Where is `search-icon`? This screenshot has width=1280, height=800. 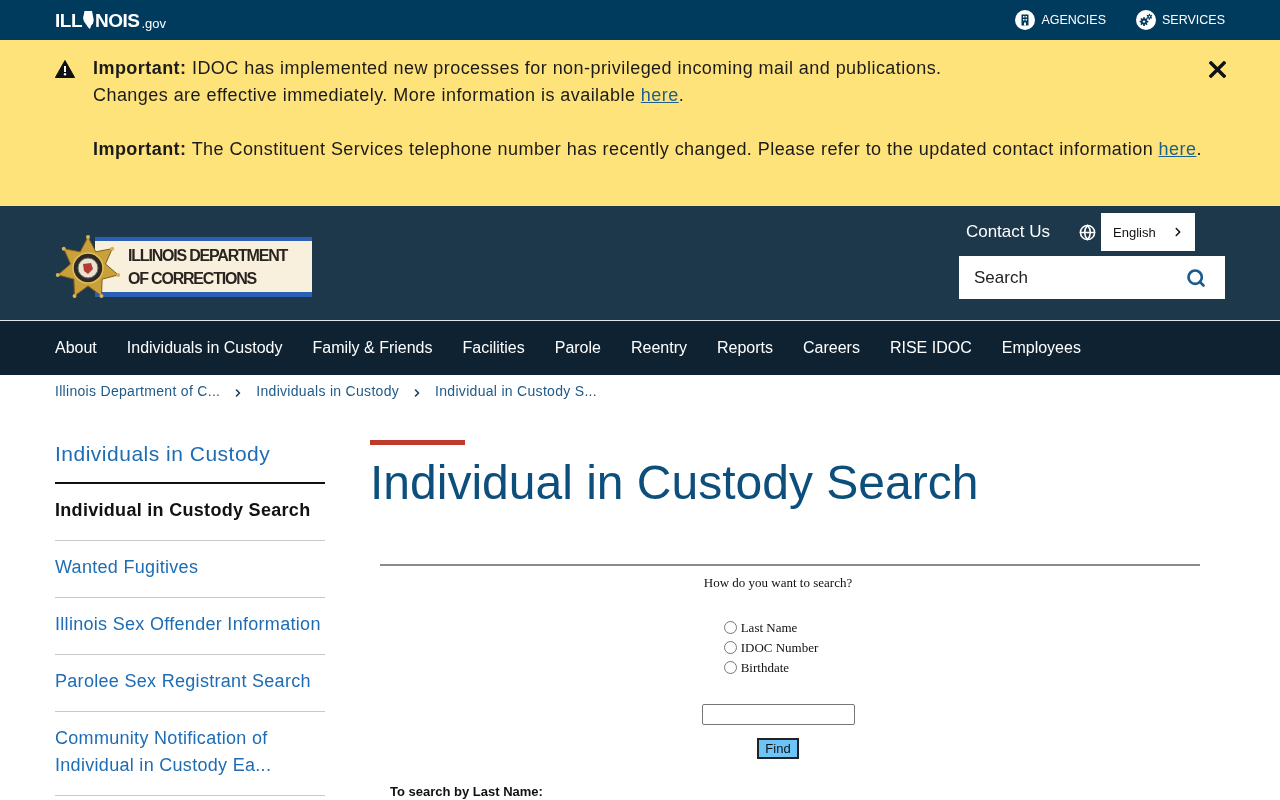
search-icon is located at coordinates (1196, 277).